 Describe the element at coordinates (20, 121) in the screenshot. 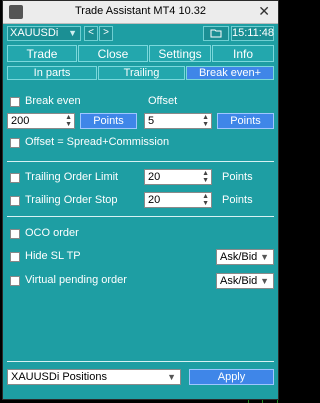

I see `break-even-points-value: 200` at that location.